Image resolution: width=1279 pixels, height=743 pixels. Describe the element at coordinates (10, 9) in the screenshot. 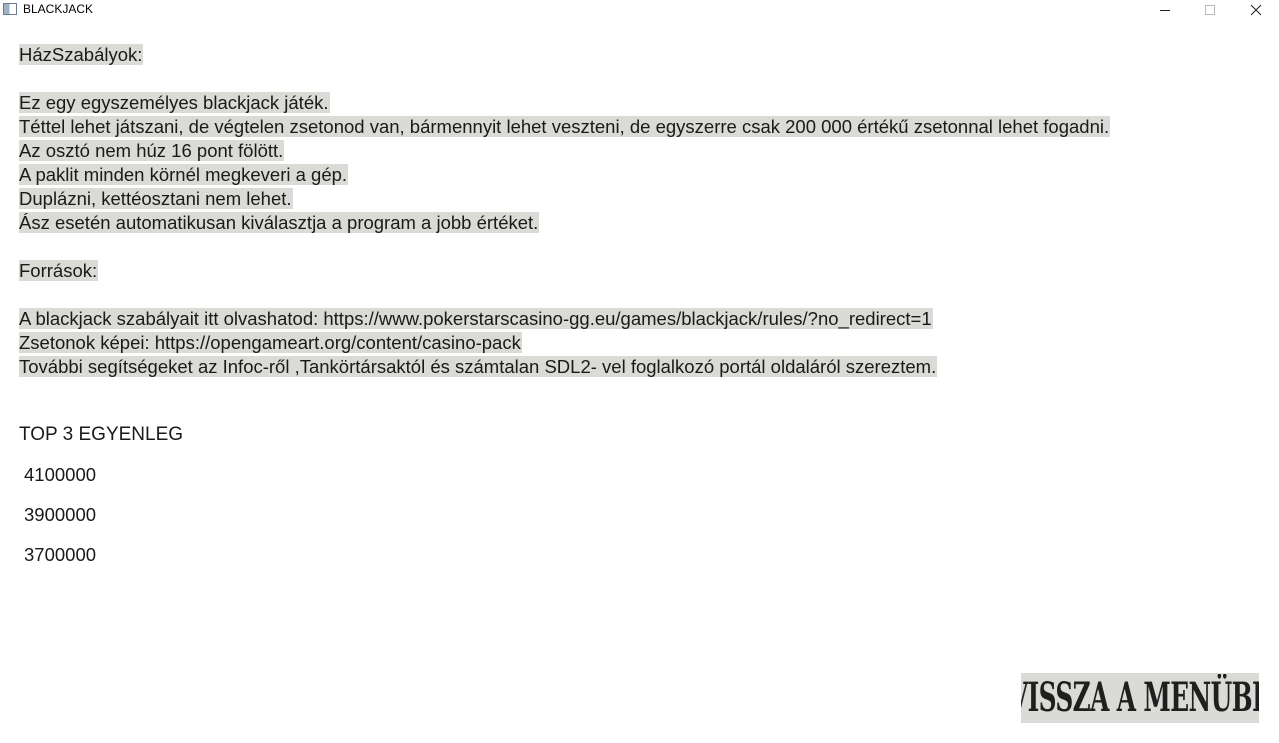

I see `window-app-icon` at that location.